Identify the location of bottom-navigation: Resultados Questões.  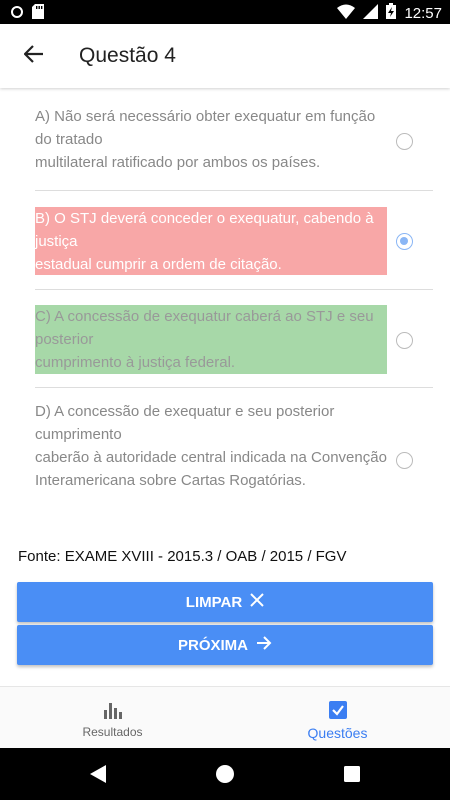
(225, 717).